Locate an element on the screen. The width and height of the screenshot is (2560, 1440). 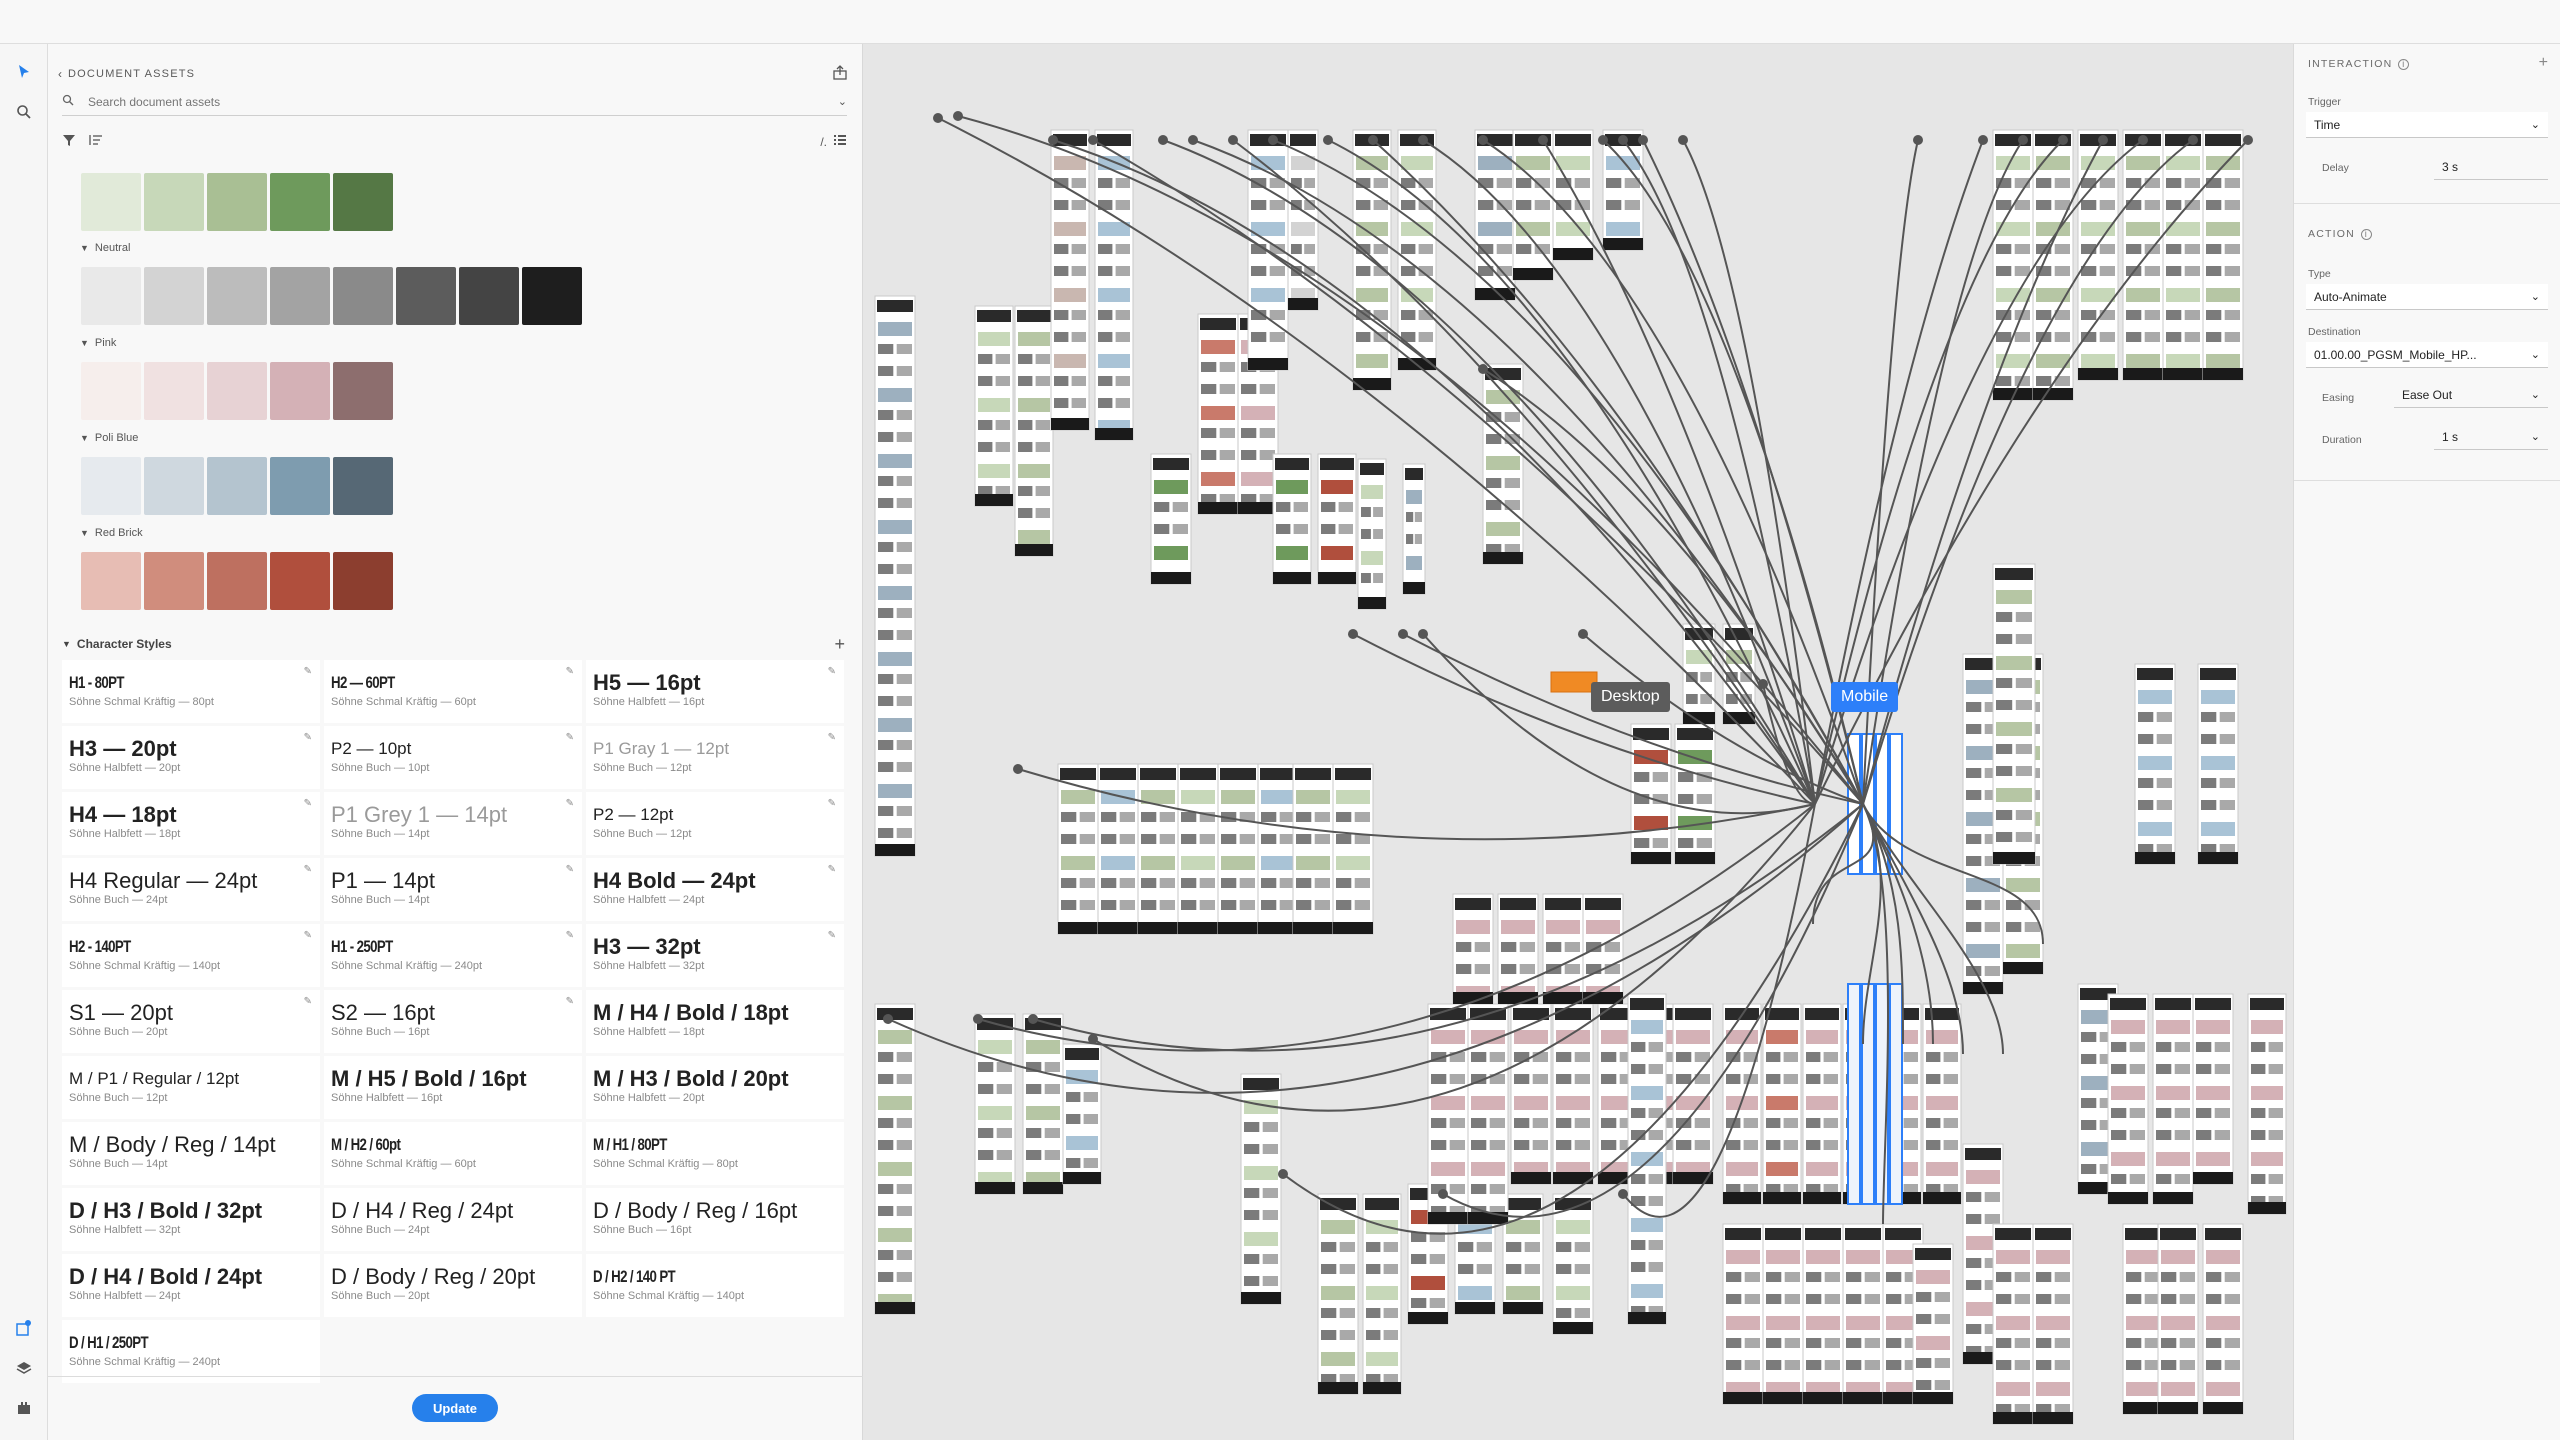
character-style-item: D / Body / Reg / 20pt Söhne Buch — 20pt is located at coordinates (453, 1285).